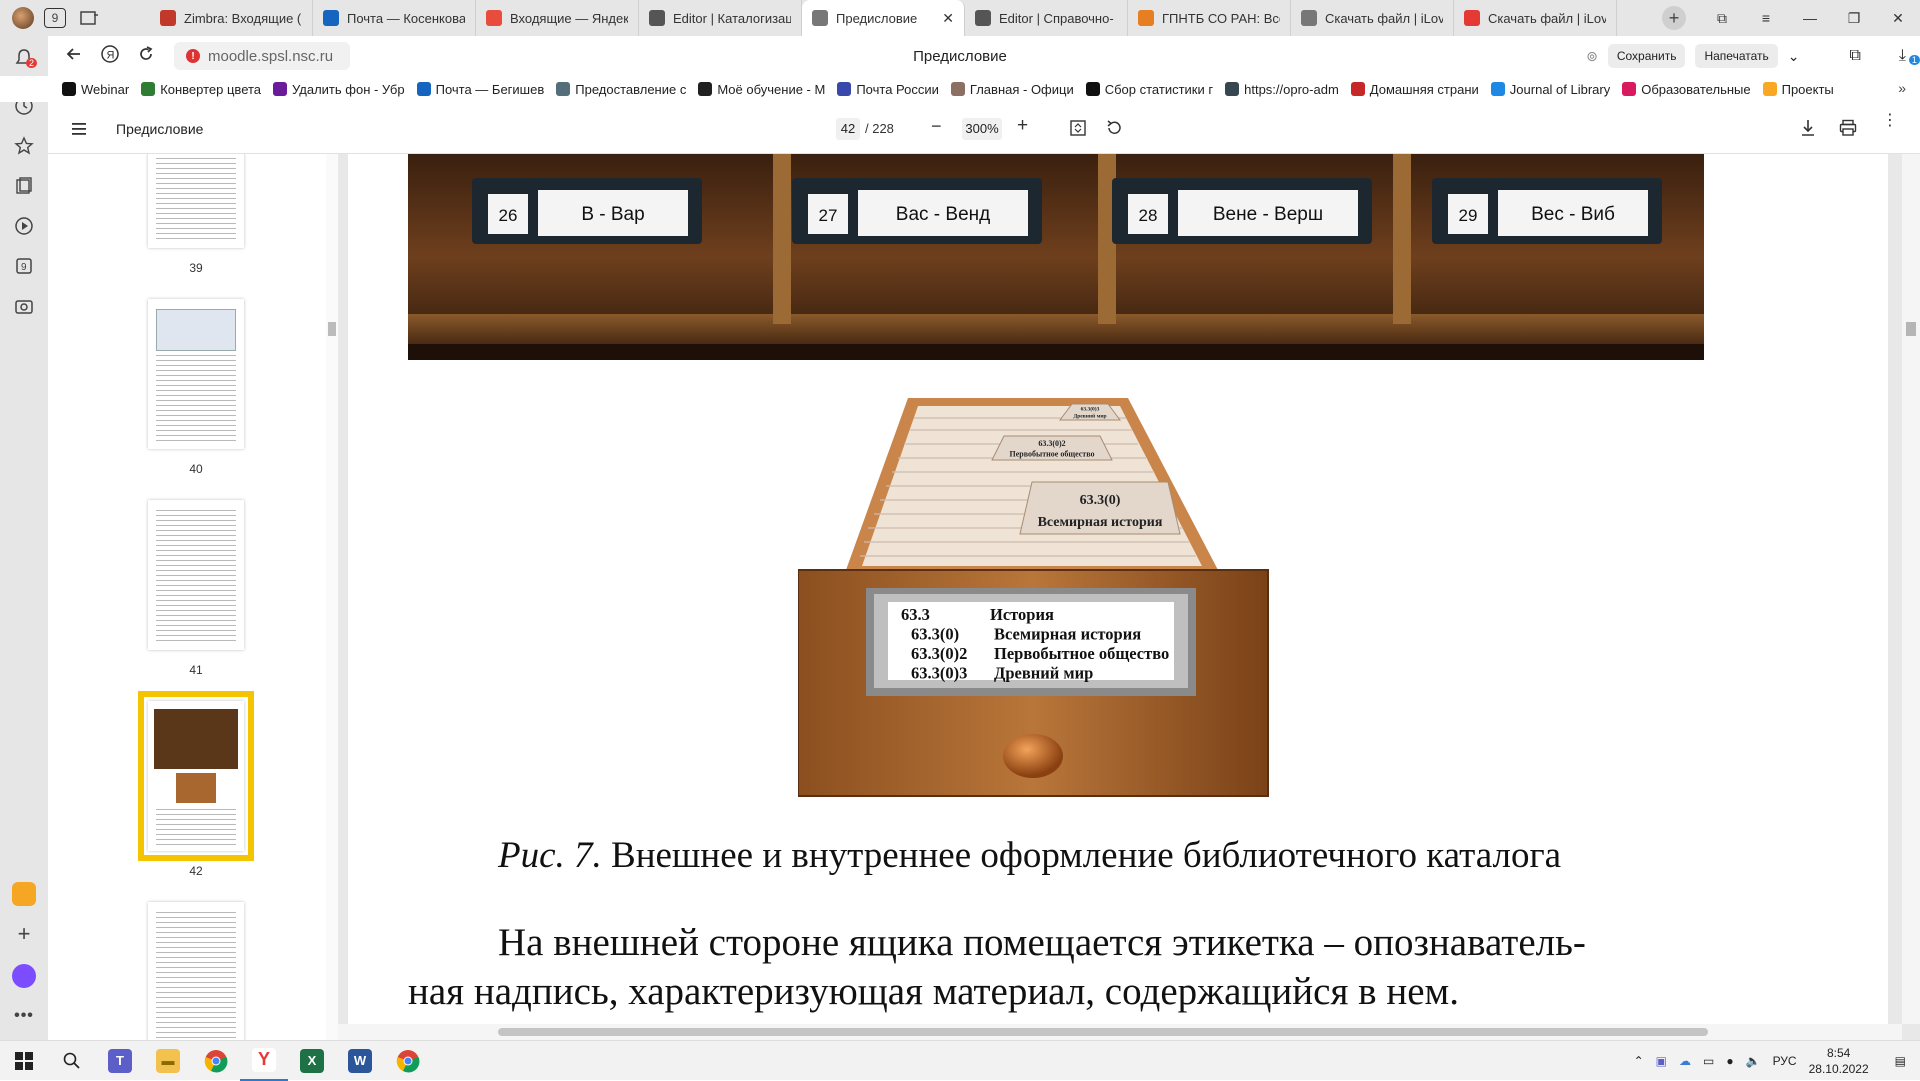  What do you see at coordinates (1911, 589) in the screenshot?
I see `document-vertical-scrollbar` at bounding box center [1911, 589].